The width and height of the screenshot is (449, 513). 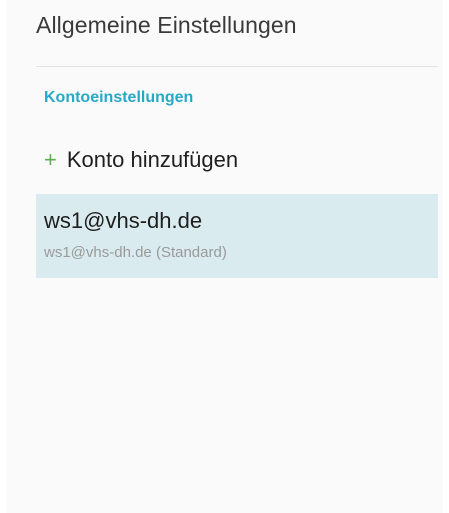 I want to click on add-account-button: + Konto hinzufügen, so click(x=141, y=160).